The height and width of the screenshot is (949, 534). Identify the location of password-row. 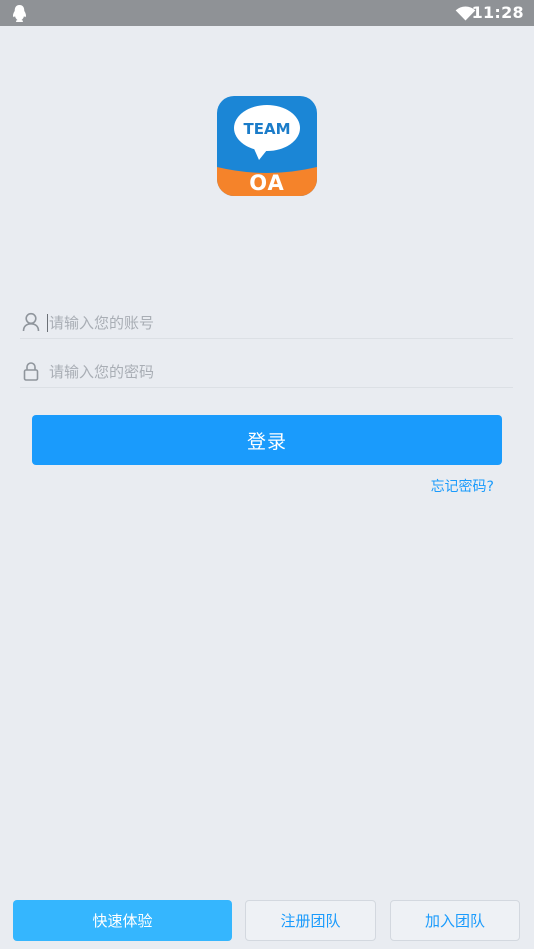
(266, 372).